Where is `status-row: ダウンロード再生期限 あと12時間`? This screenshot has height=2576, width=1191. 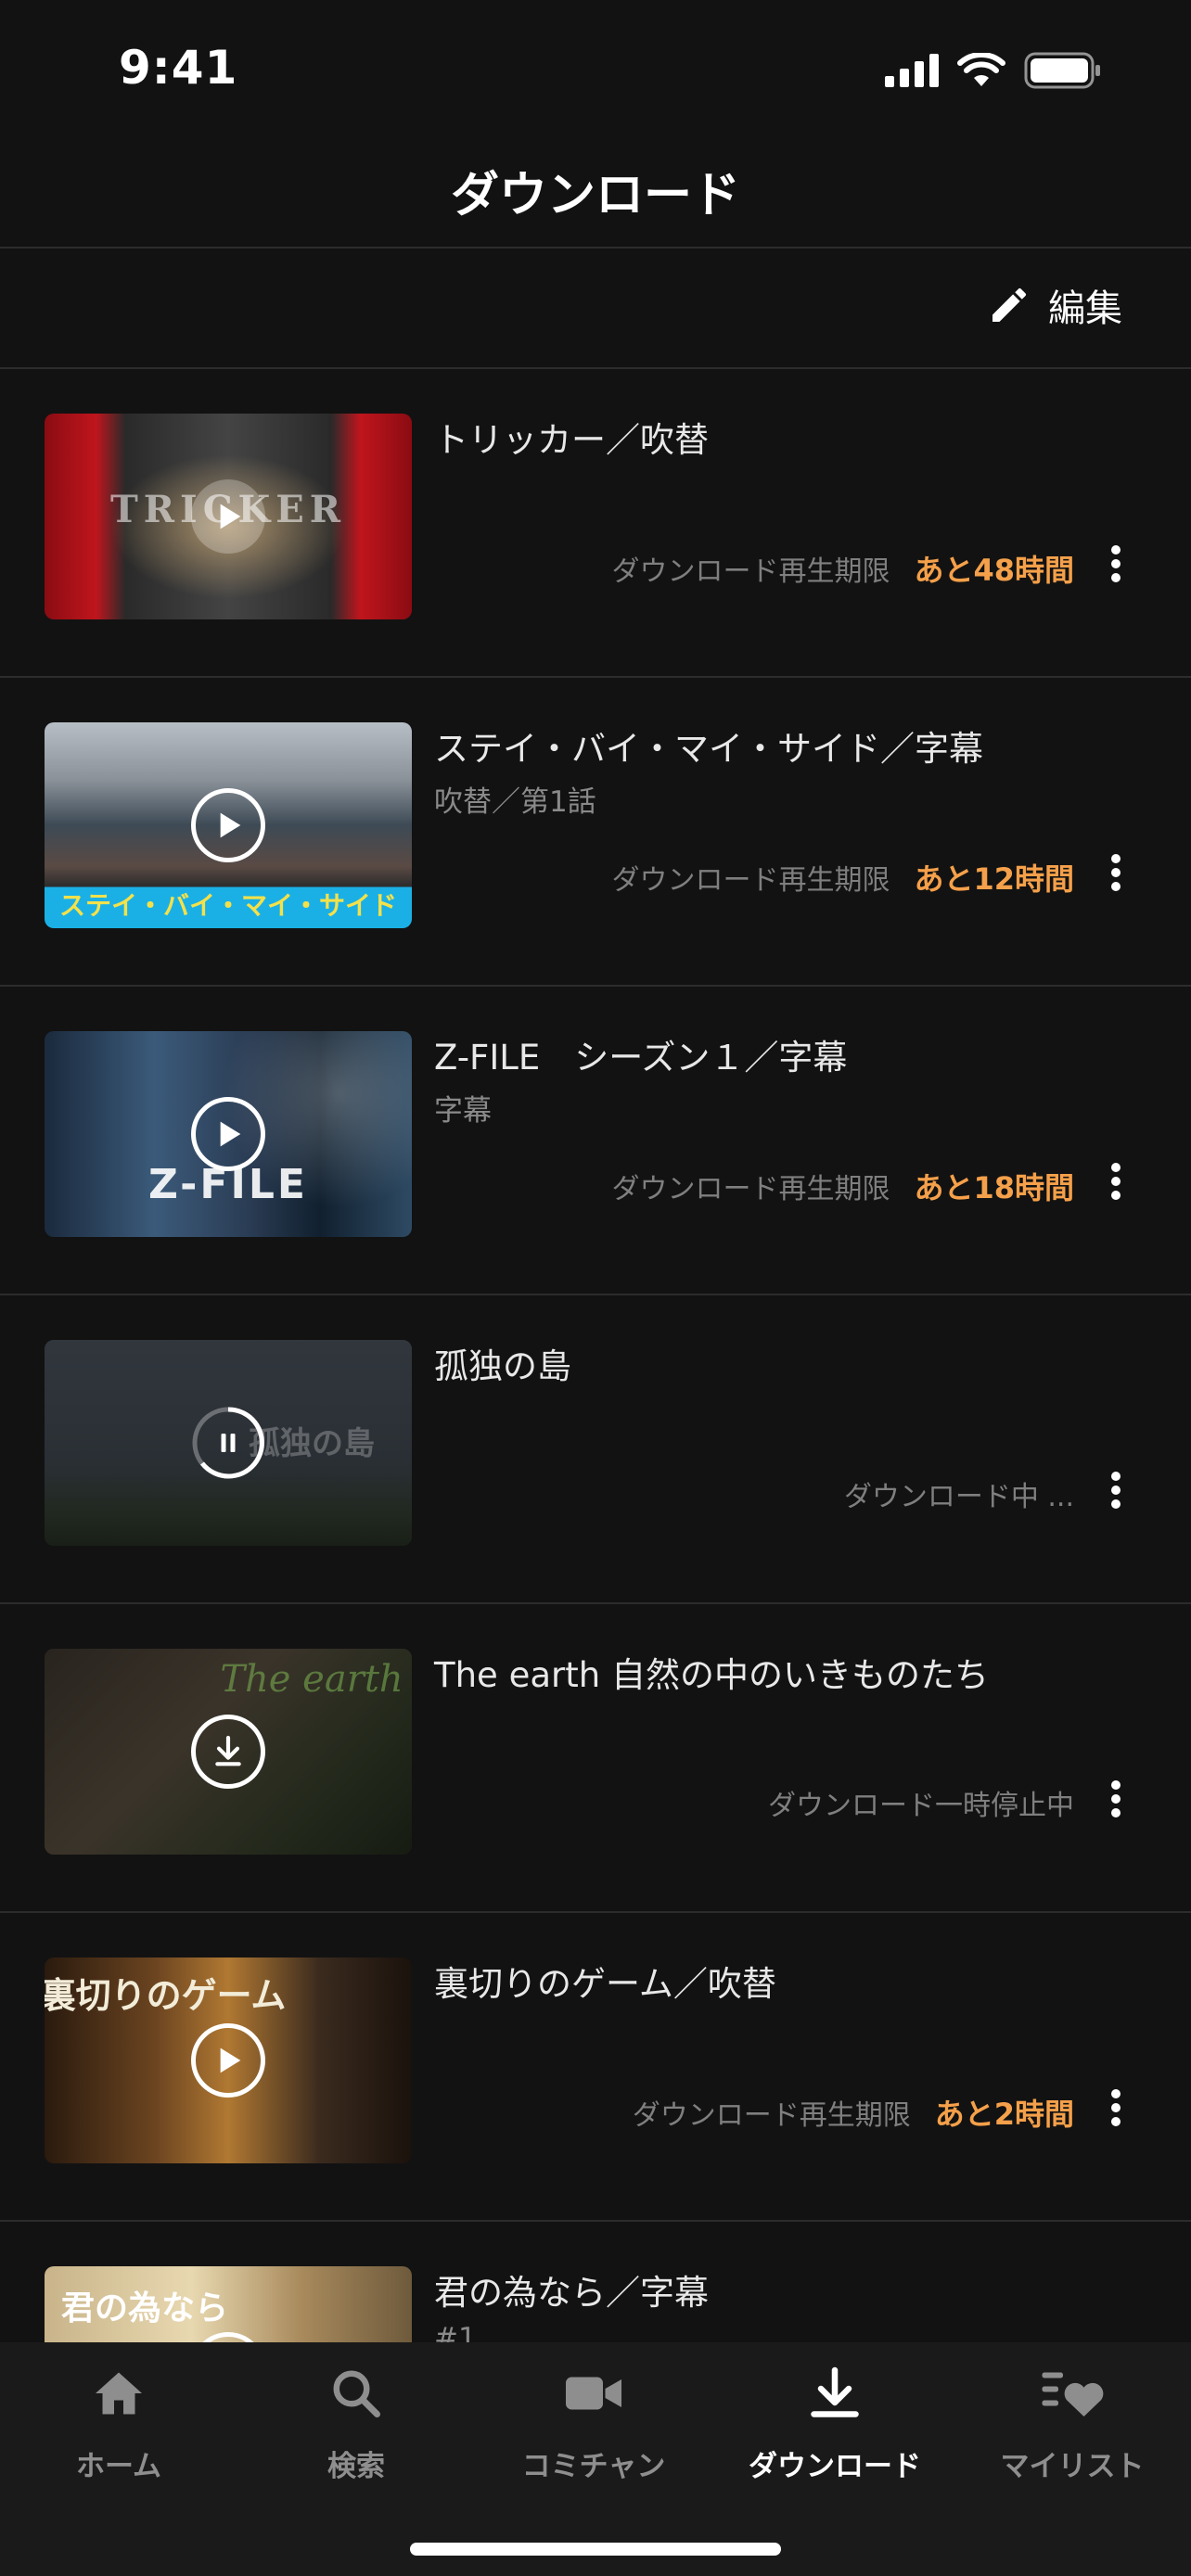 status-row: ダウンロード再生期限 あと12時間 is located at coordinates (842, 877).